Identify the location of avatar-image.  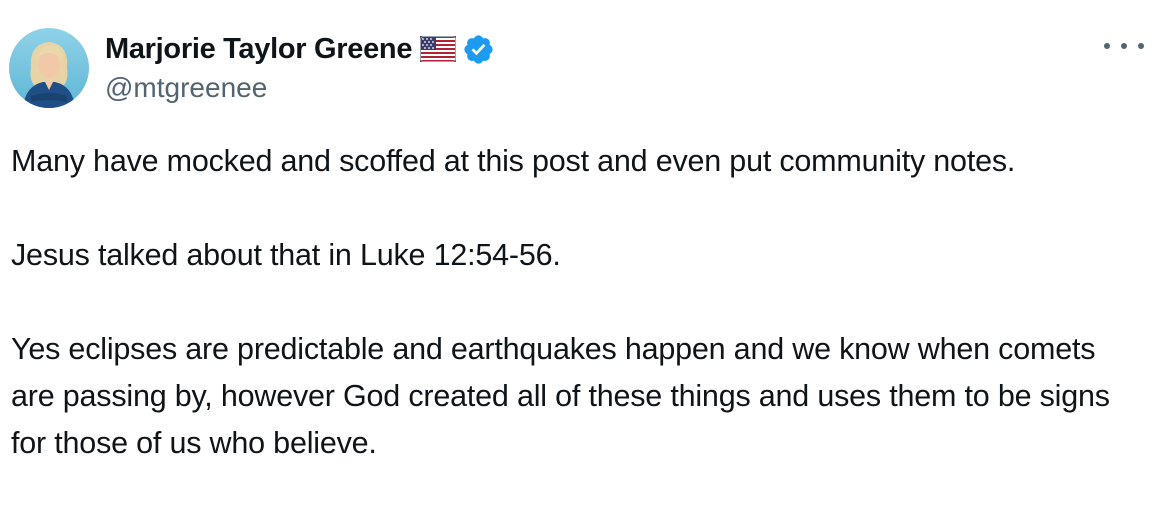
(49, 68).